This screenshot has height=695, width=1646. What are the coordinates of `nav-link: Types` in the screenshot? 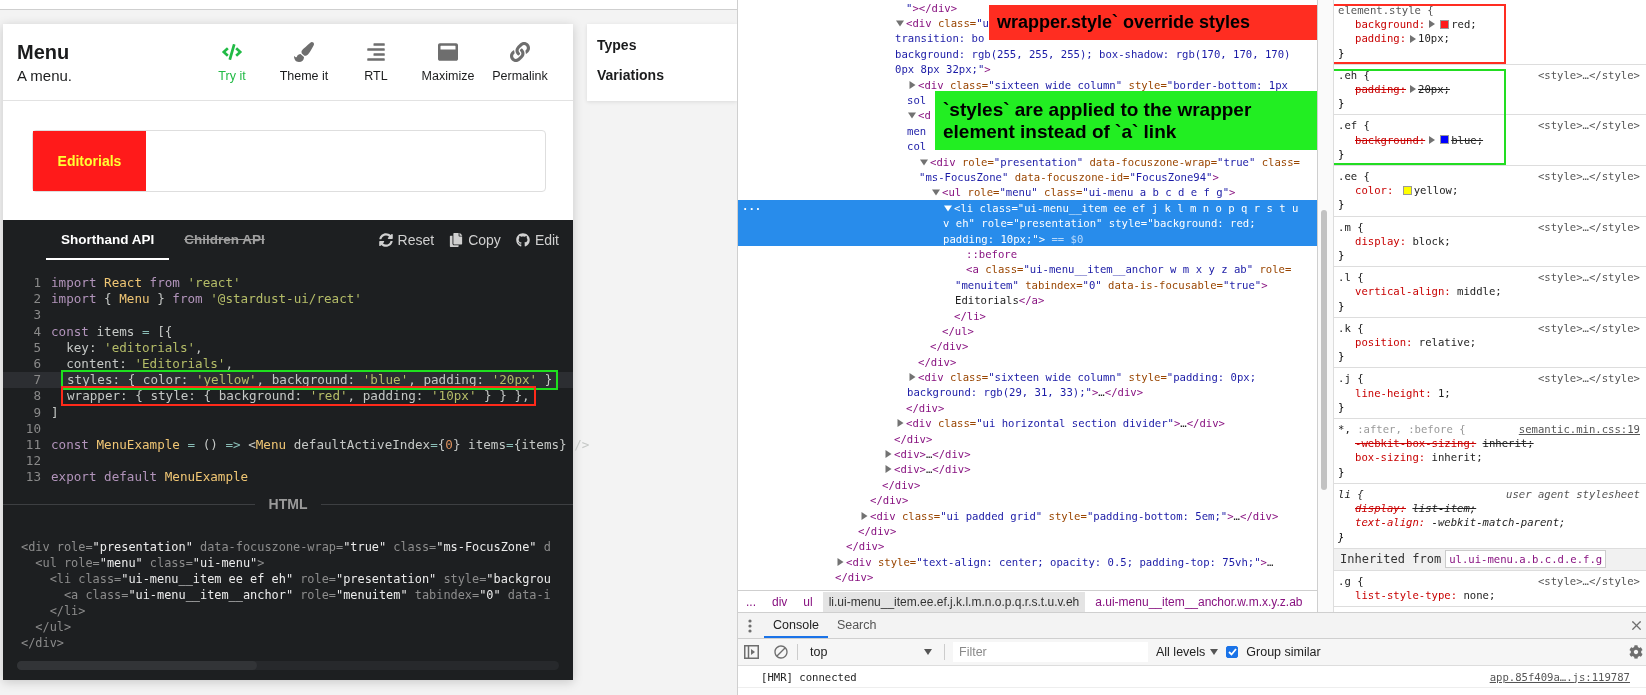 It's located at (667, 45).